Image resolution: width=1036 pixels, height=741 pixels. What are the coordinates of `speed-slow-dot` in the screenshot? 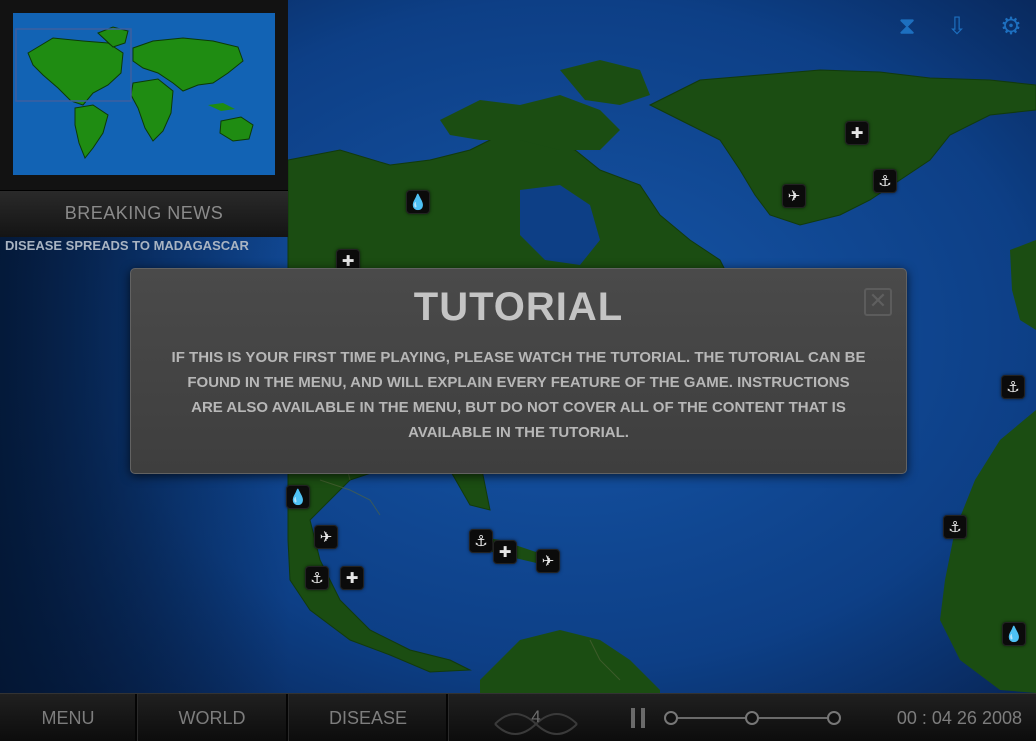 It's located at (671, 718).